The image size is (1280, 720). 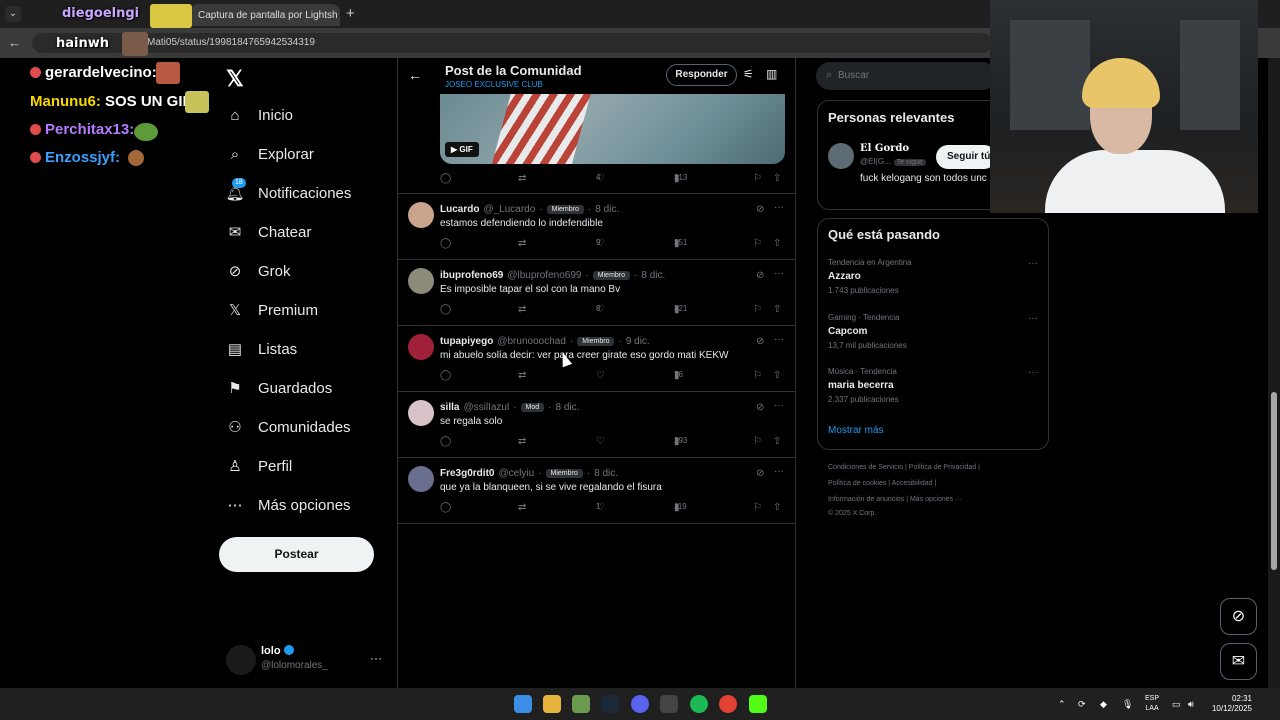 What do you see at coordinates (966, 157) in the screenshot?
I see `follow-button: Seguir tú` at bounding box center [966, 157].